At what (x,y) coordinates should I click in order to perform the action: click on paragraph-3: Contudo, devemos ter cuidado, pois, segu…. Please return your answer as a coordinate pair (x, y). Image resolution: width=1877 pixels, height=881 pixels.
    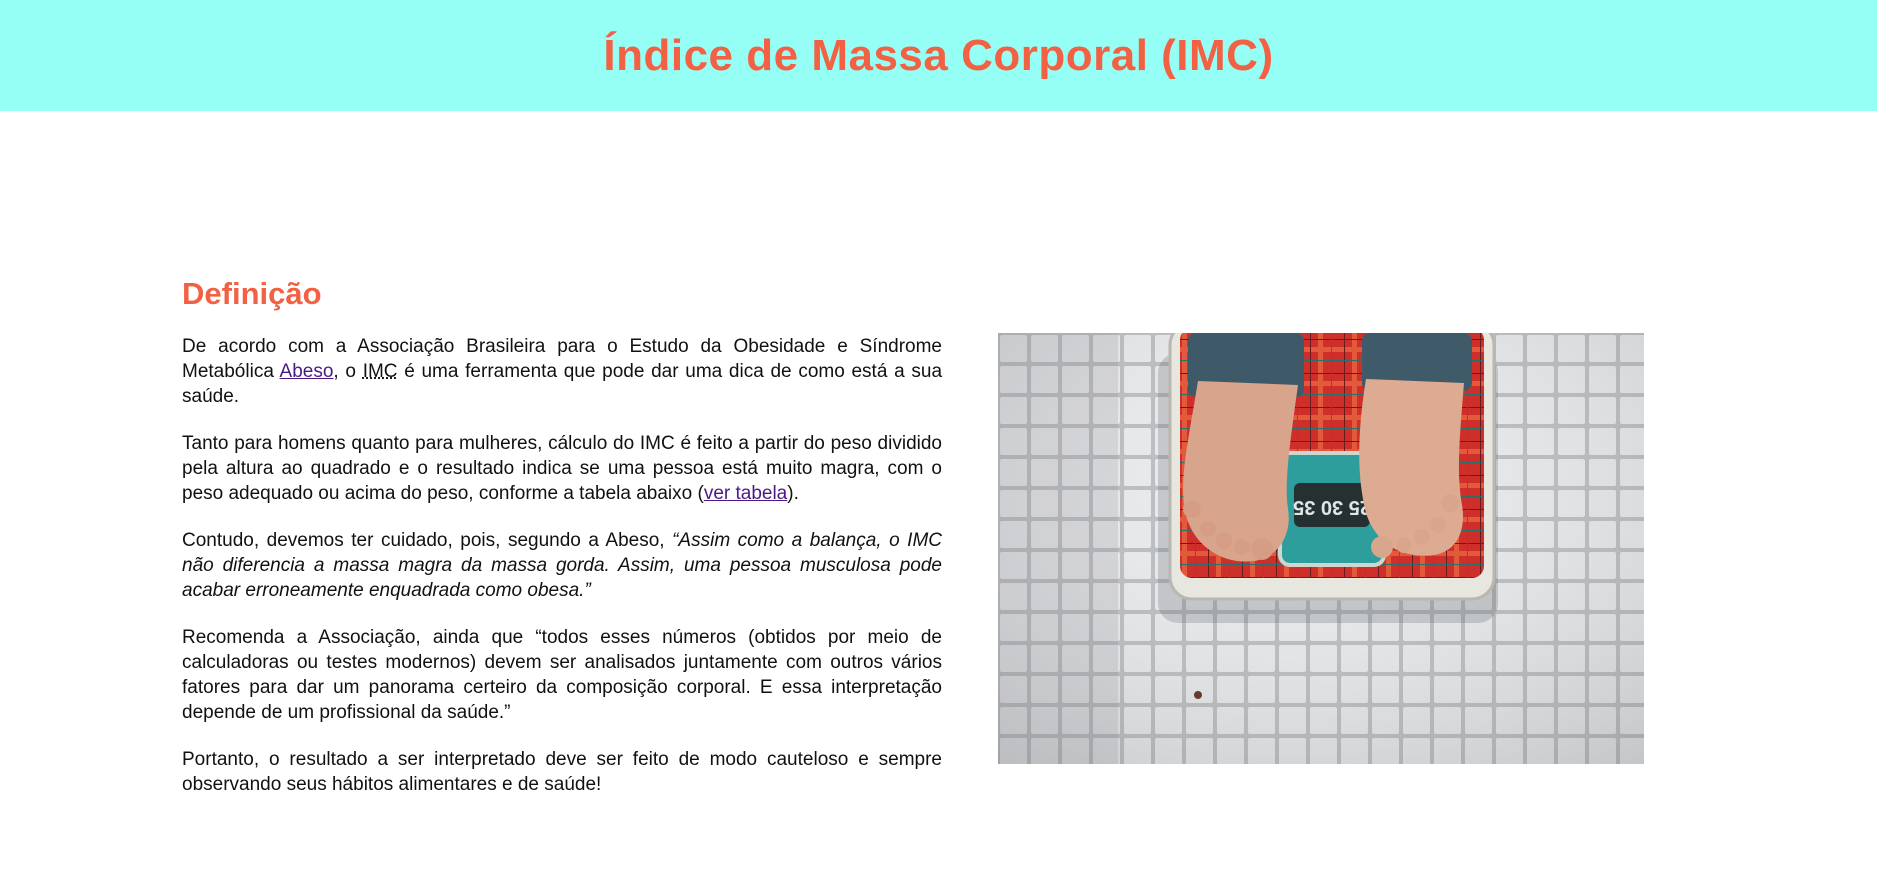
    Looking at the image, I should click on (562, 565).